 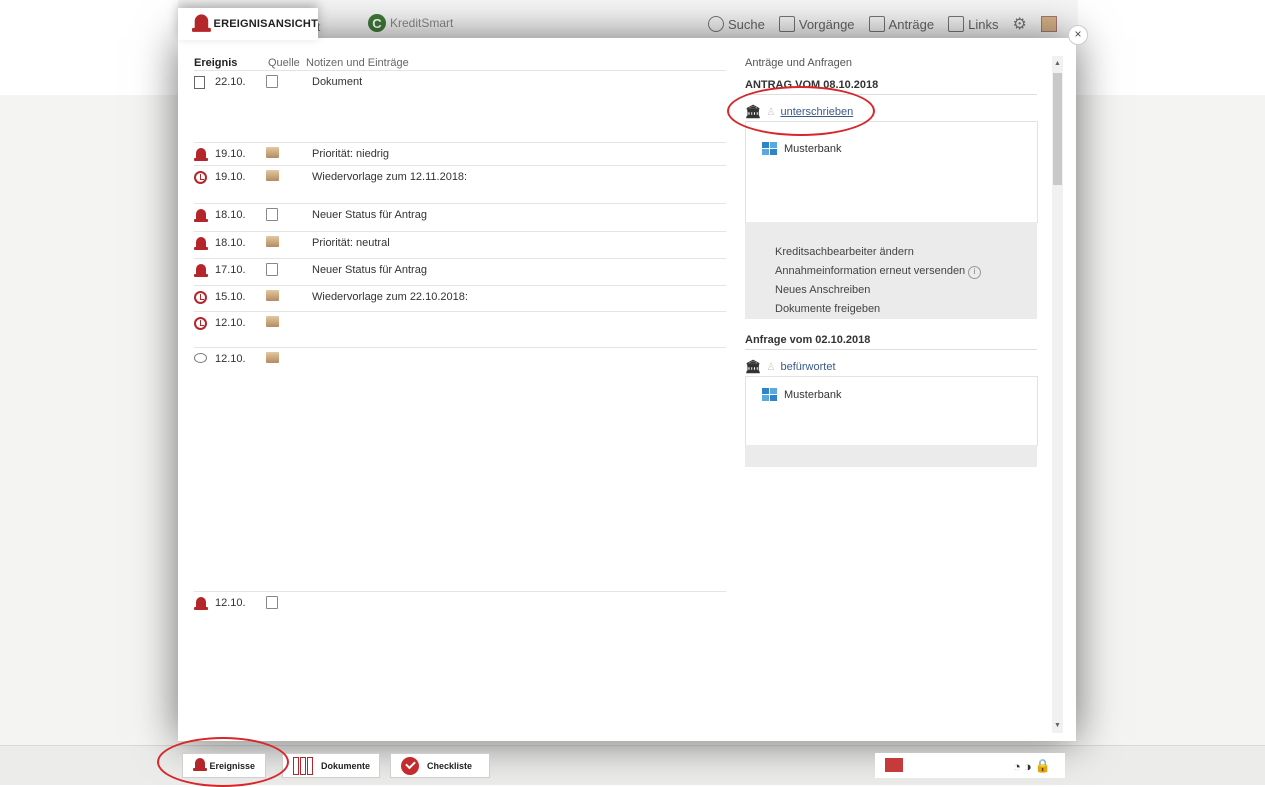 What do you see at coordinates (827, 309) in the screenshot?
I see `action-release-documents: Dokumente freigeben` at bounding box center [827, 309].